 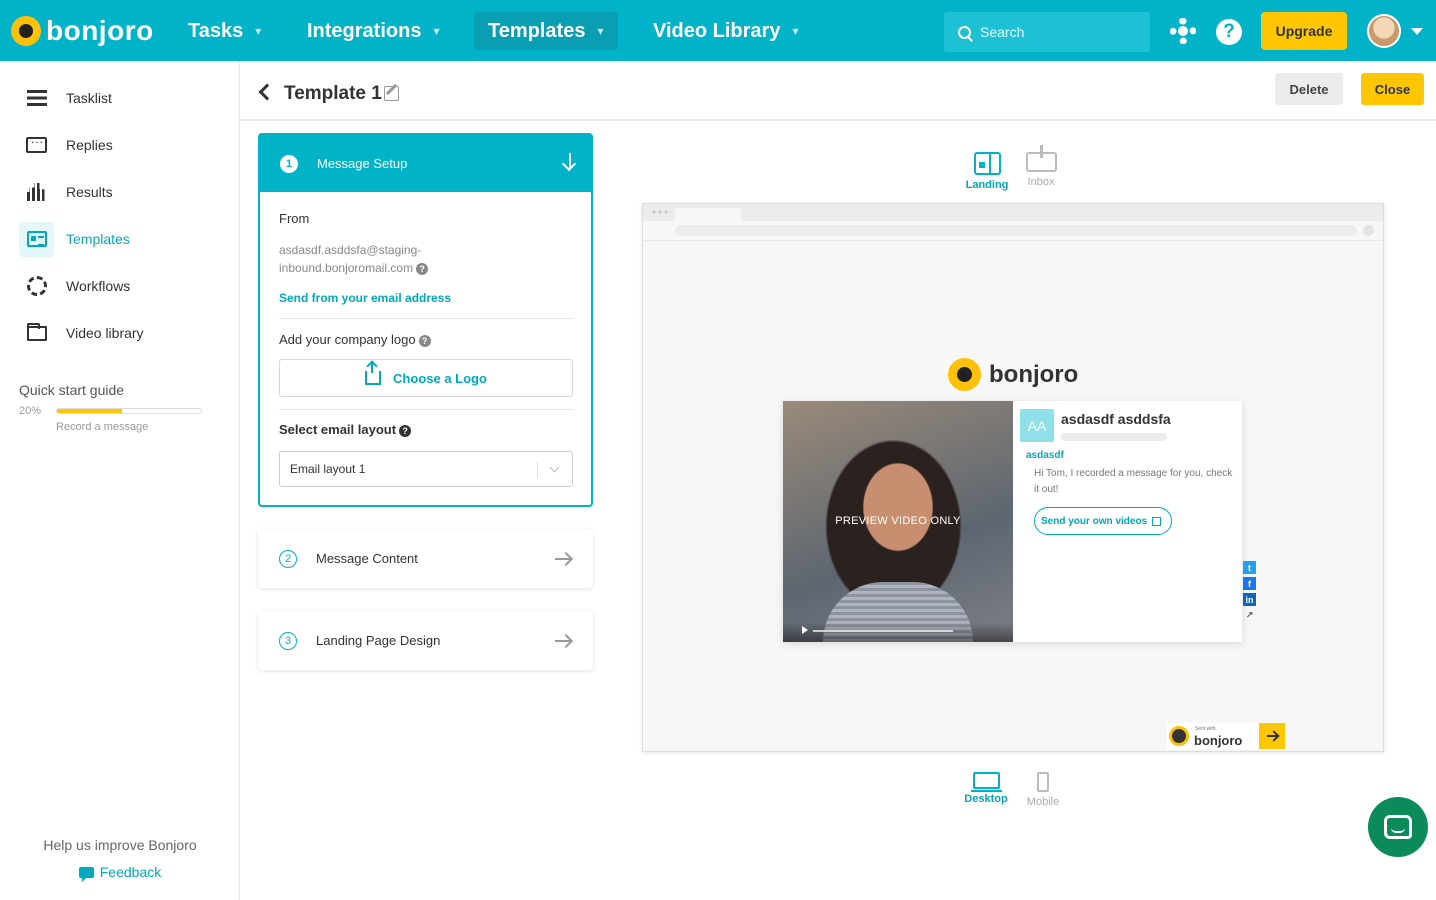 What do you see at coordinates (333, 93) in the screenshot?
I see `page-title: Template 1` at bounding box center [333, 93].